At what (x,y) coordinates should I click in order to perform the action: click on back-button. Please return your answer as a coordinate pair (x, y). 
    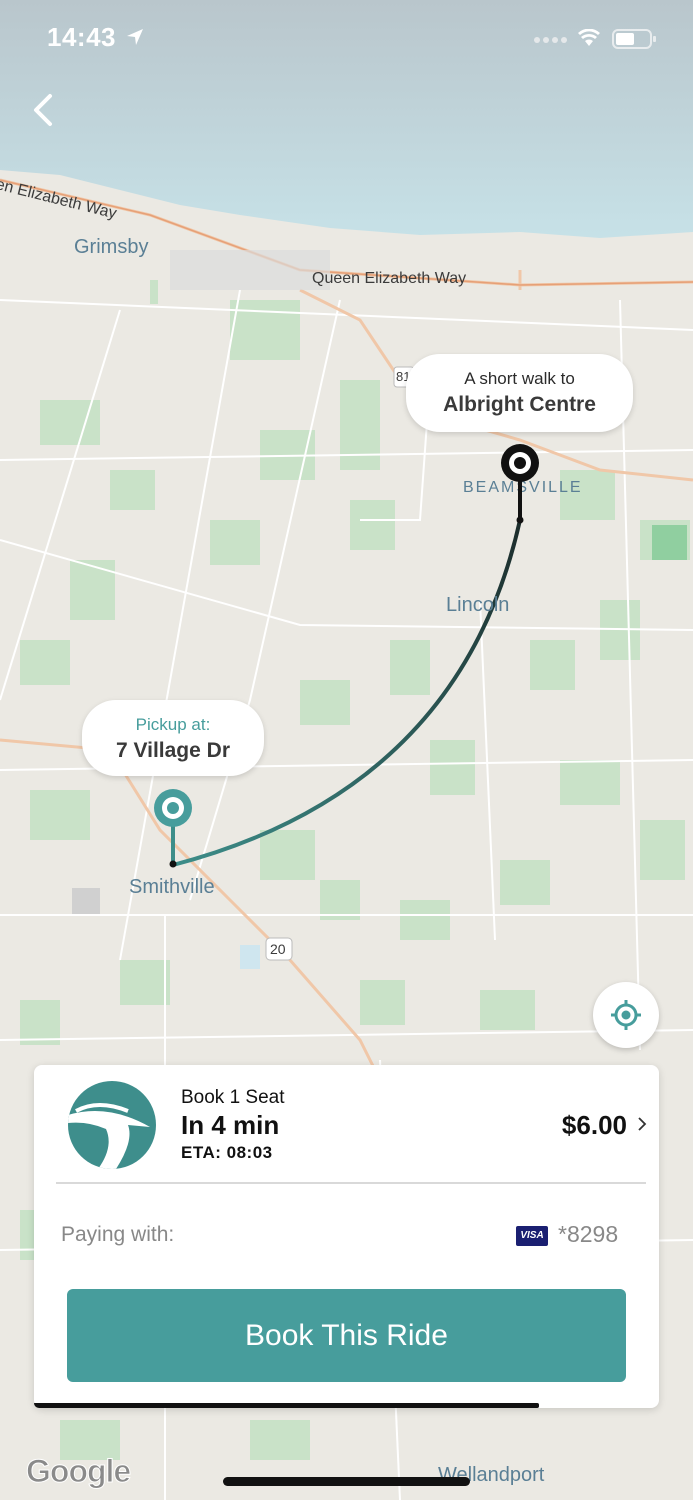
    Looking at the image, I should click on (46, 110).